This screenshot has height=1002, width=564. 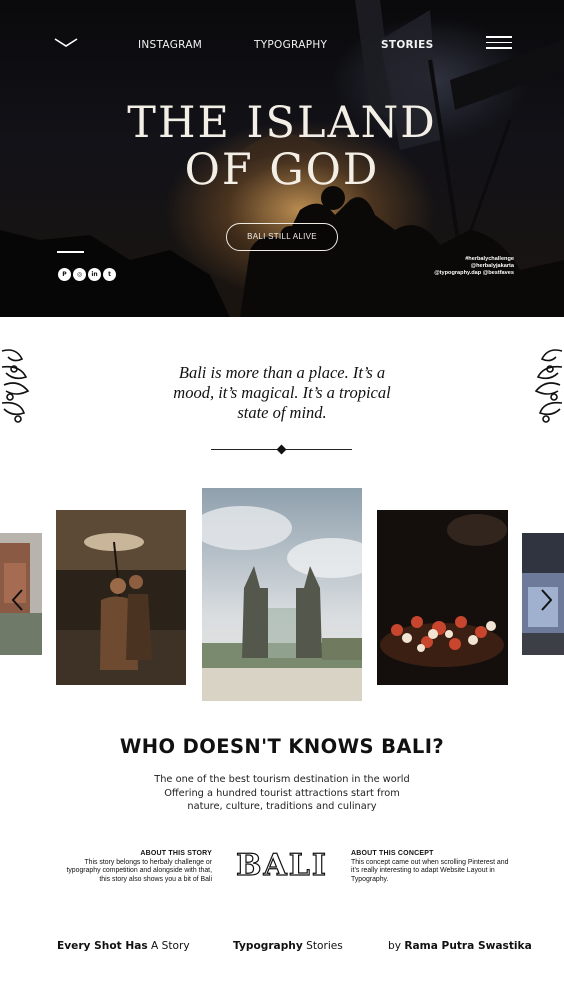 What do you see at coordinates (79, 274) in the screenshot?
I see `instagram-icon: ◎` at bounding box center [79, 274].